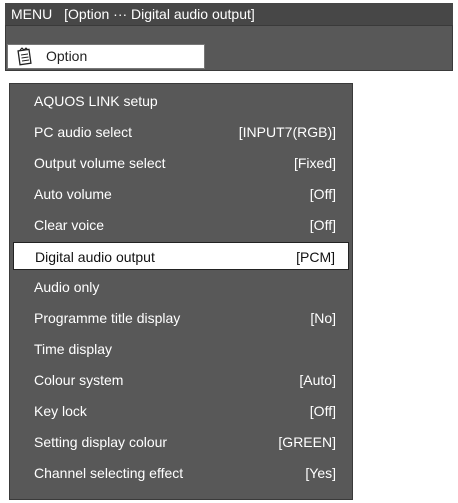  Describe the element at coordinates (181, 225) in the screenshot. I see `menu-item: Clear voice [Off]` at that location.